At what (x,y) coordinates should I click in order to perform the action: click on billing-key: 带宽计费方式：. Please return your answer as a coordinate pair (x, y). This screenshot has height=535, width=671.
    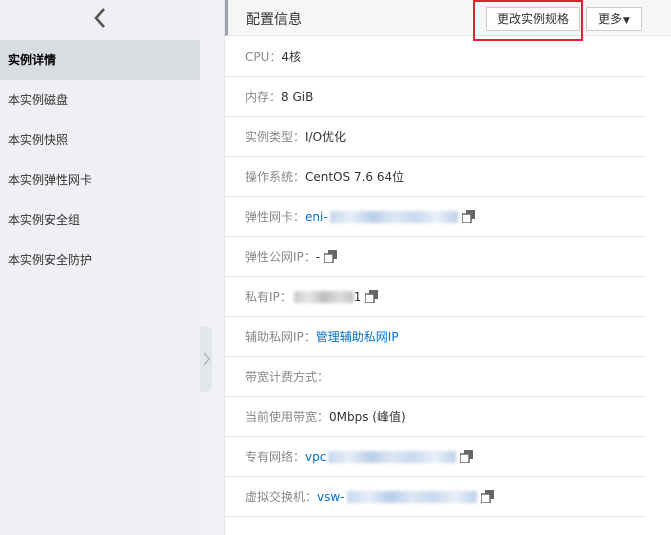
    Looking at the image, I should click on (287, 377).